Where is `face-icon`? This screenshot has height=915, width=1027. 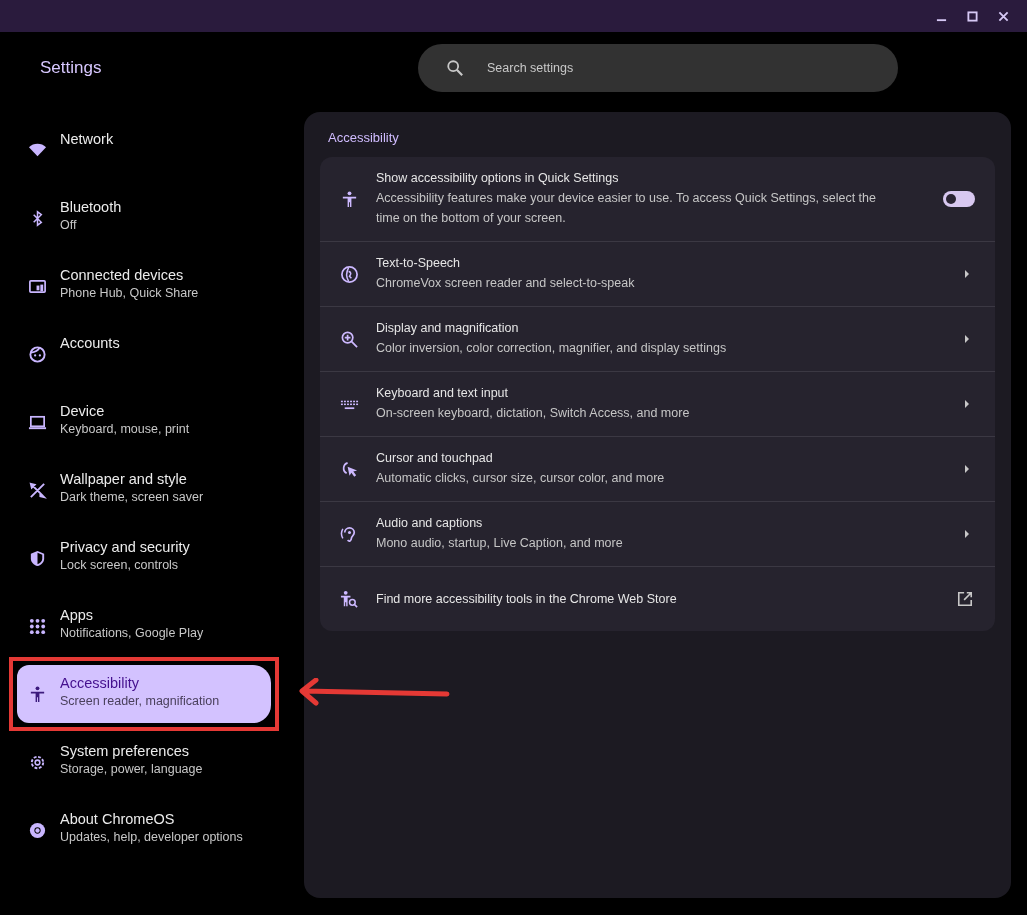 face-icon is located at coordinates (37, 354).